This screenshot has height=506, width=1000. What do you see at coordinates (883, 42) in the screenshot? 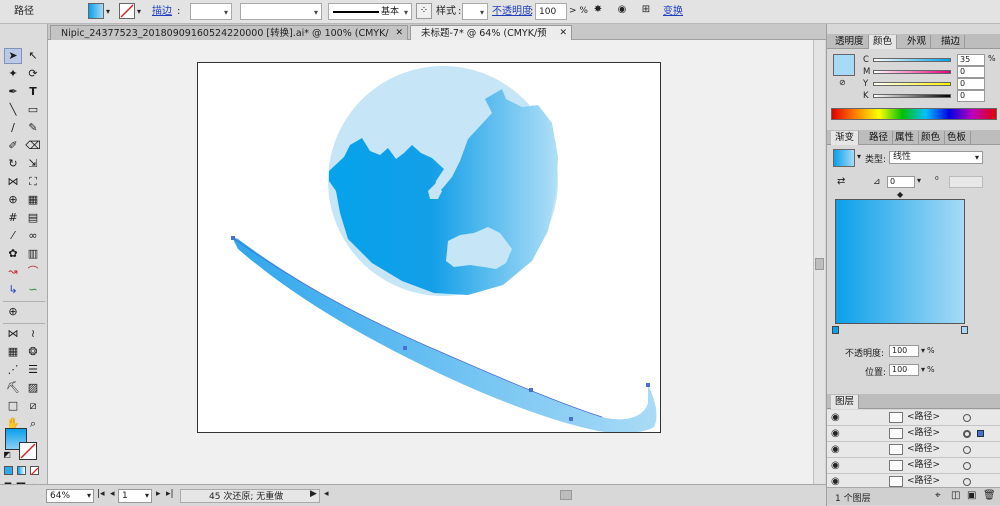
I see `tab-color: 颜色` at bounding box center [883, 42].